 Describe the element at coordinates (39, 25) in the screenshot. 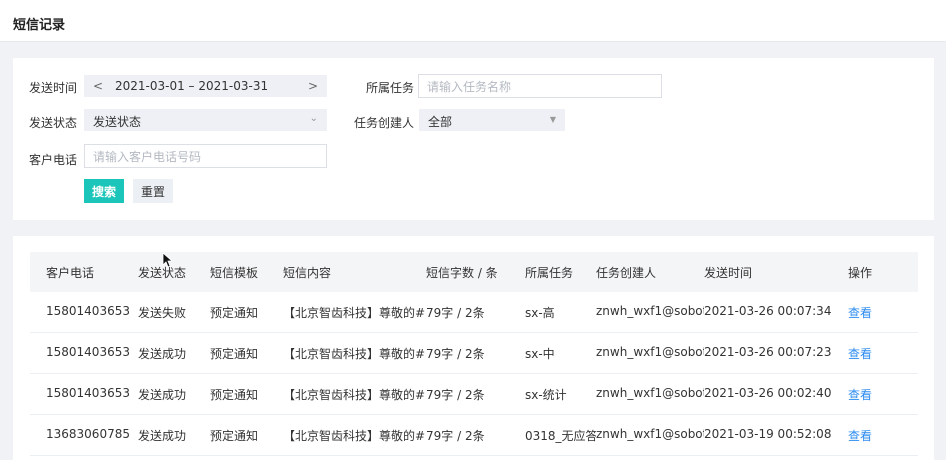

I see `page-title: 短信记录` at that location.